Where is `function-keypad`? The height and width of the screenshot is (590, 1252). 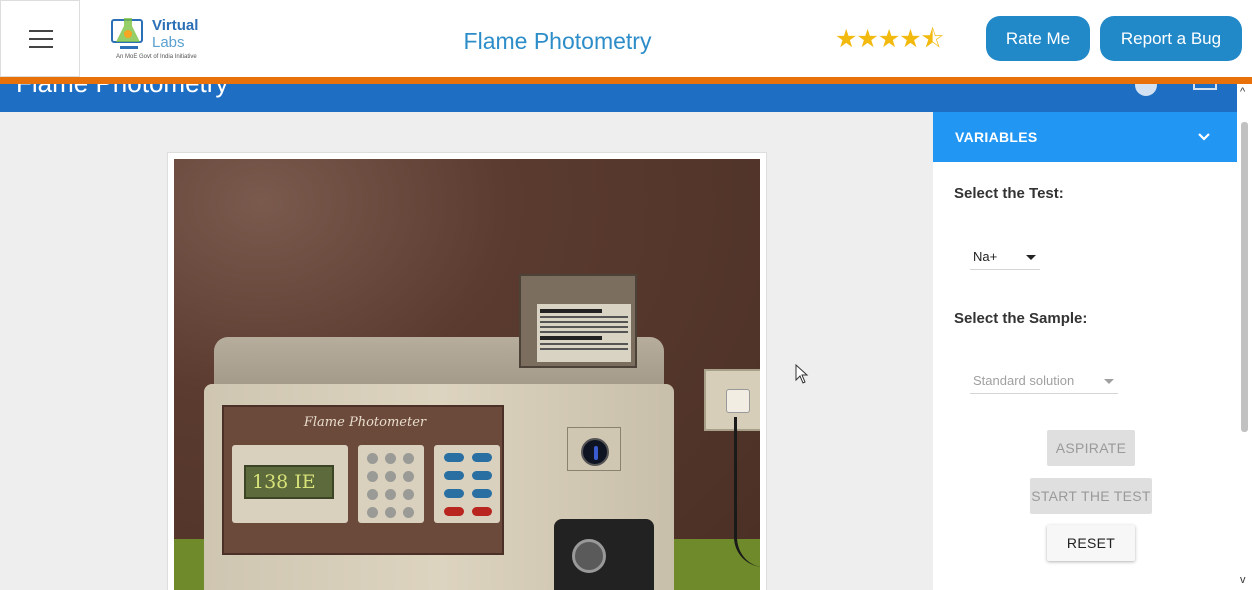
function-keypad is located at coordinates (467, 484).